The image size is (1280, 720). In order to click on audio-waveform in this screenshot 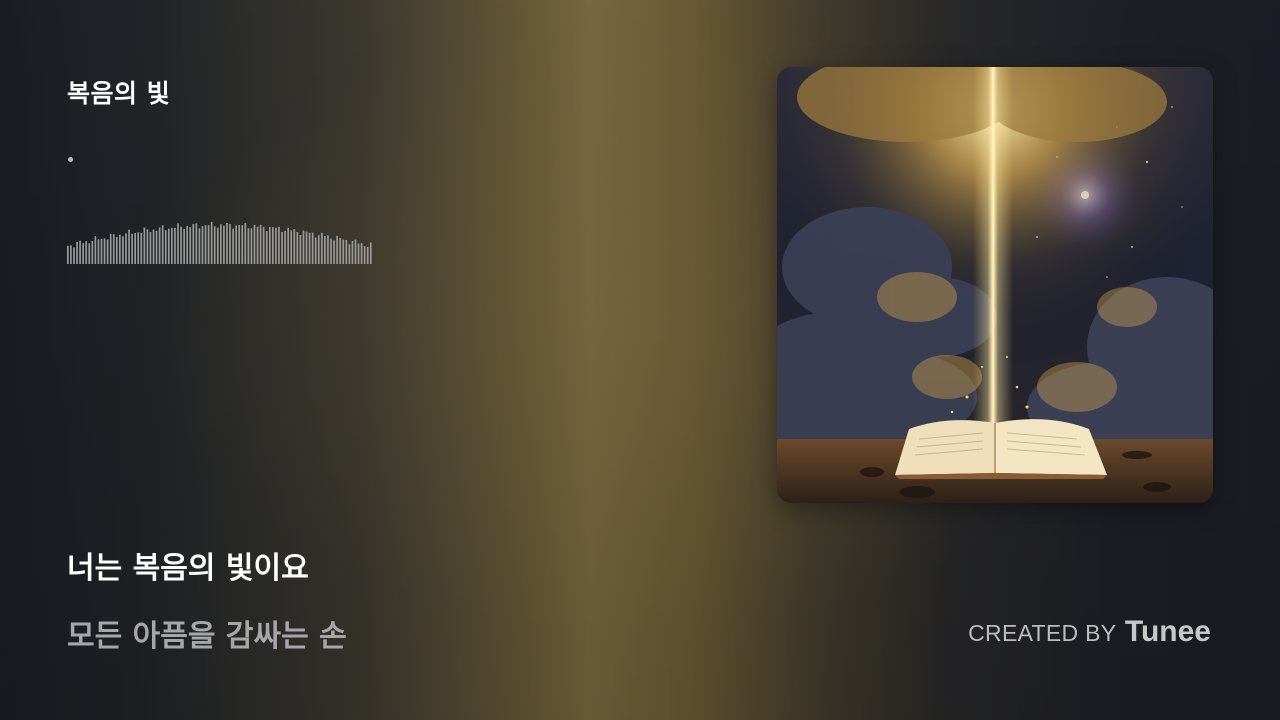, I will do `click(219, 242)`.